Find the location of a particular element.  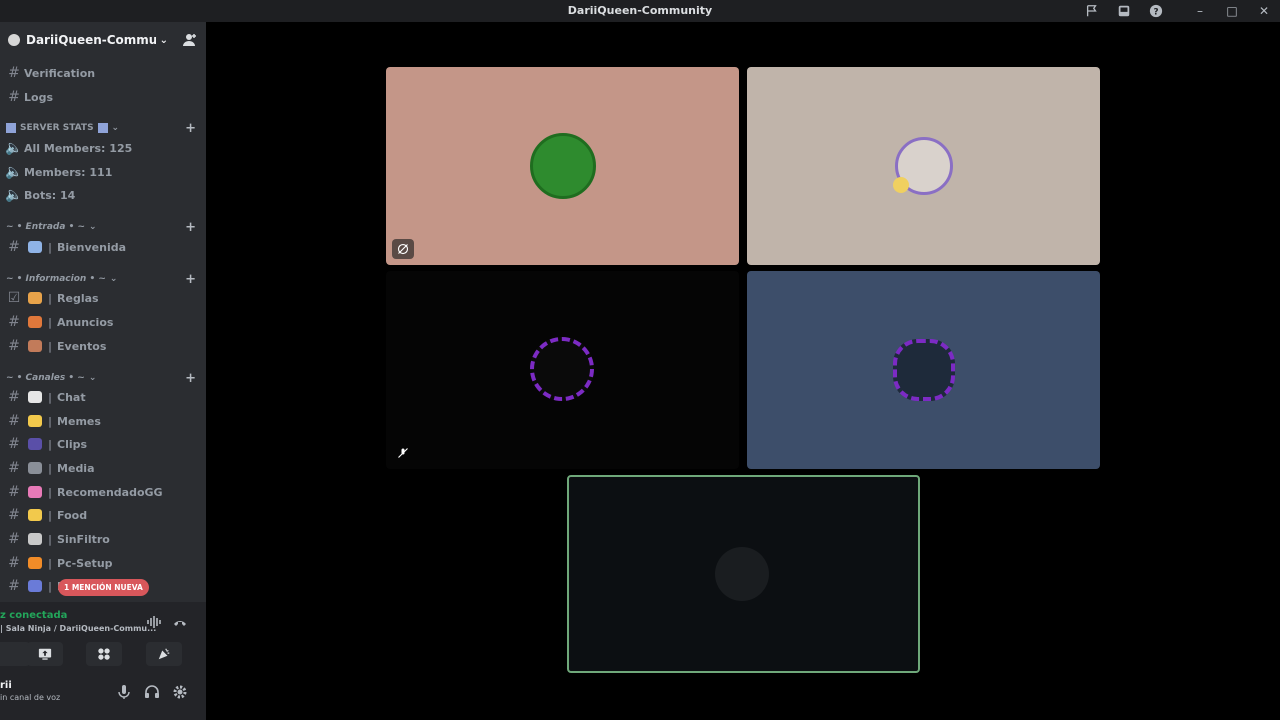

category-entrada: ~ • Entrada • ~ ⌄ + is located at coordinates (101, 227).